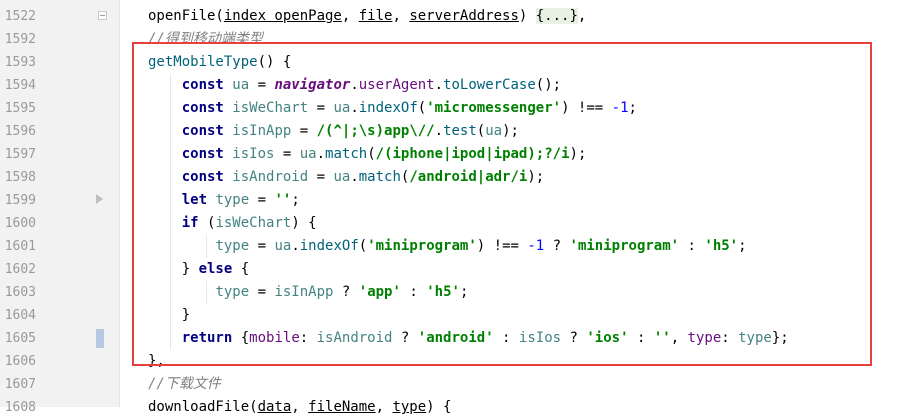  I want to click on line-number: 1602, so click(20, 269).